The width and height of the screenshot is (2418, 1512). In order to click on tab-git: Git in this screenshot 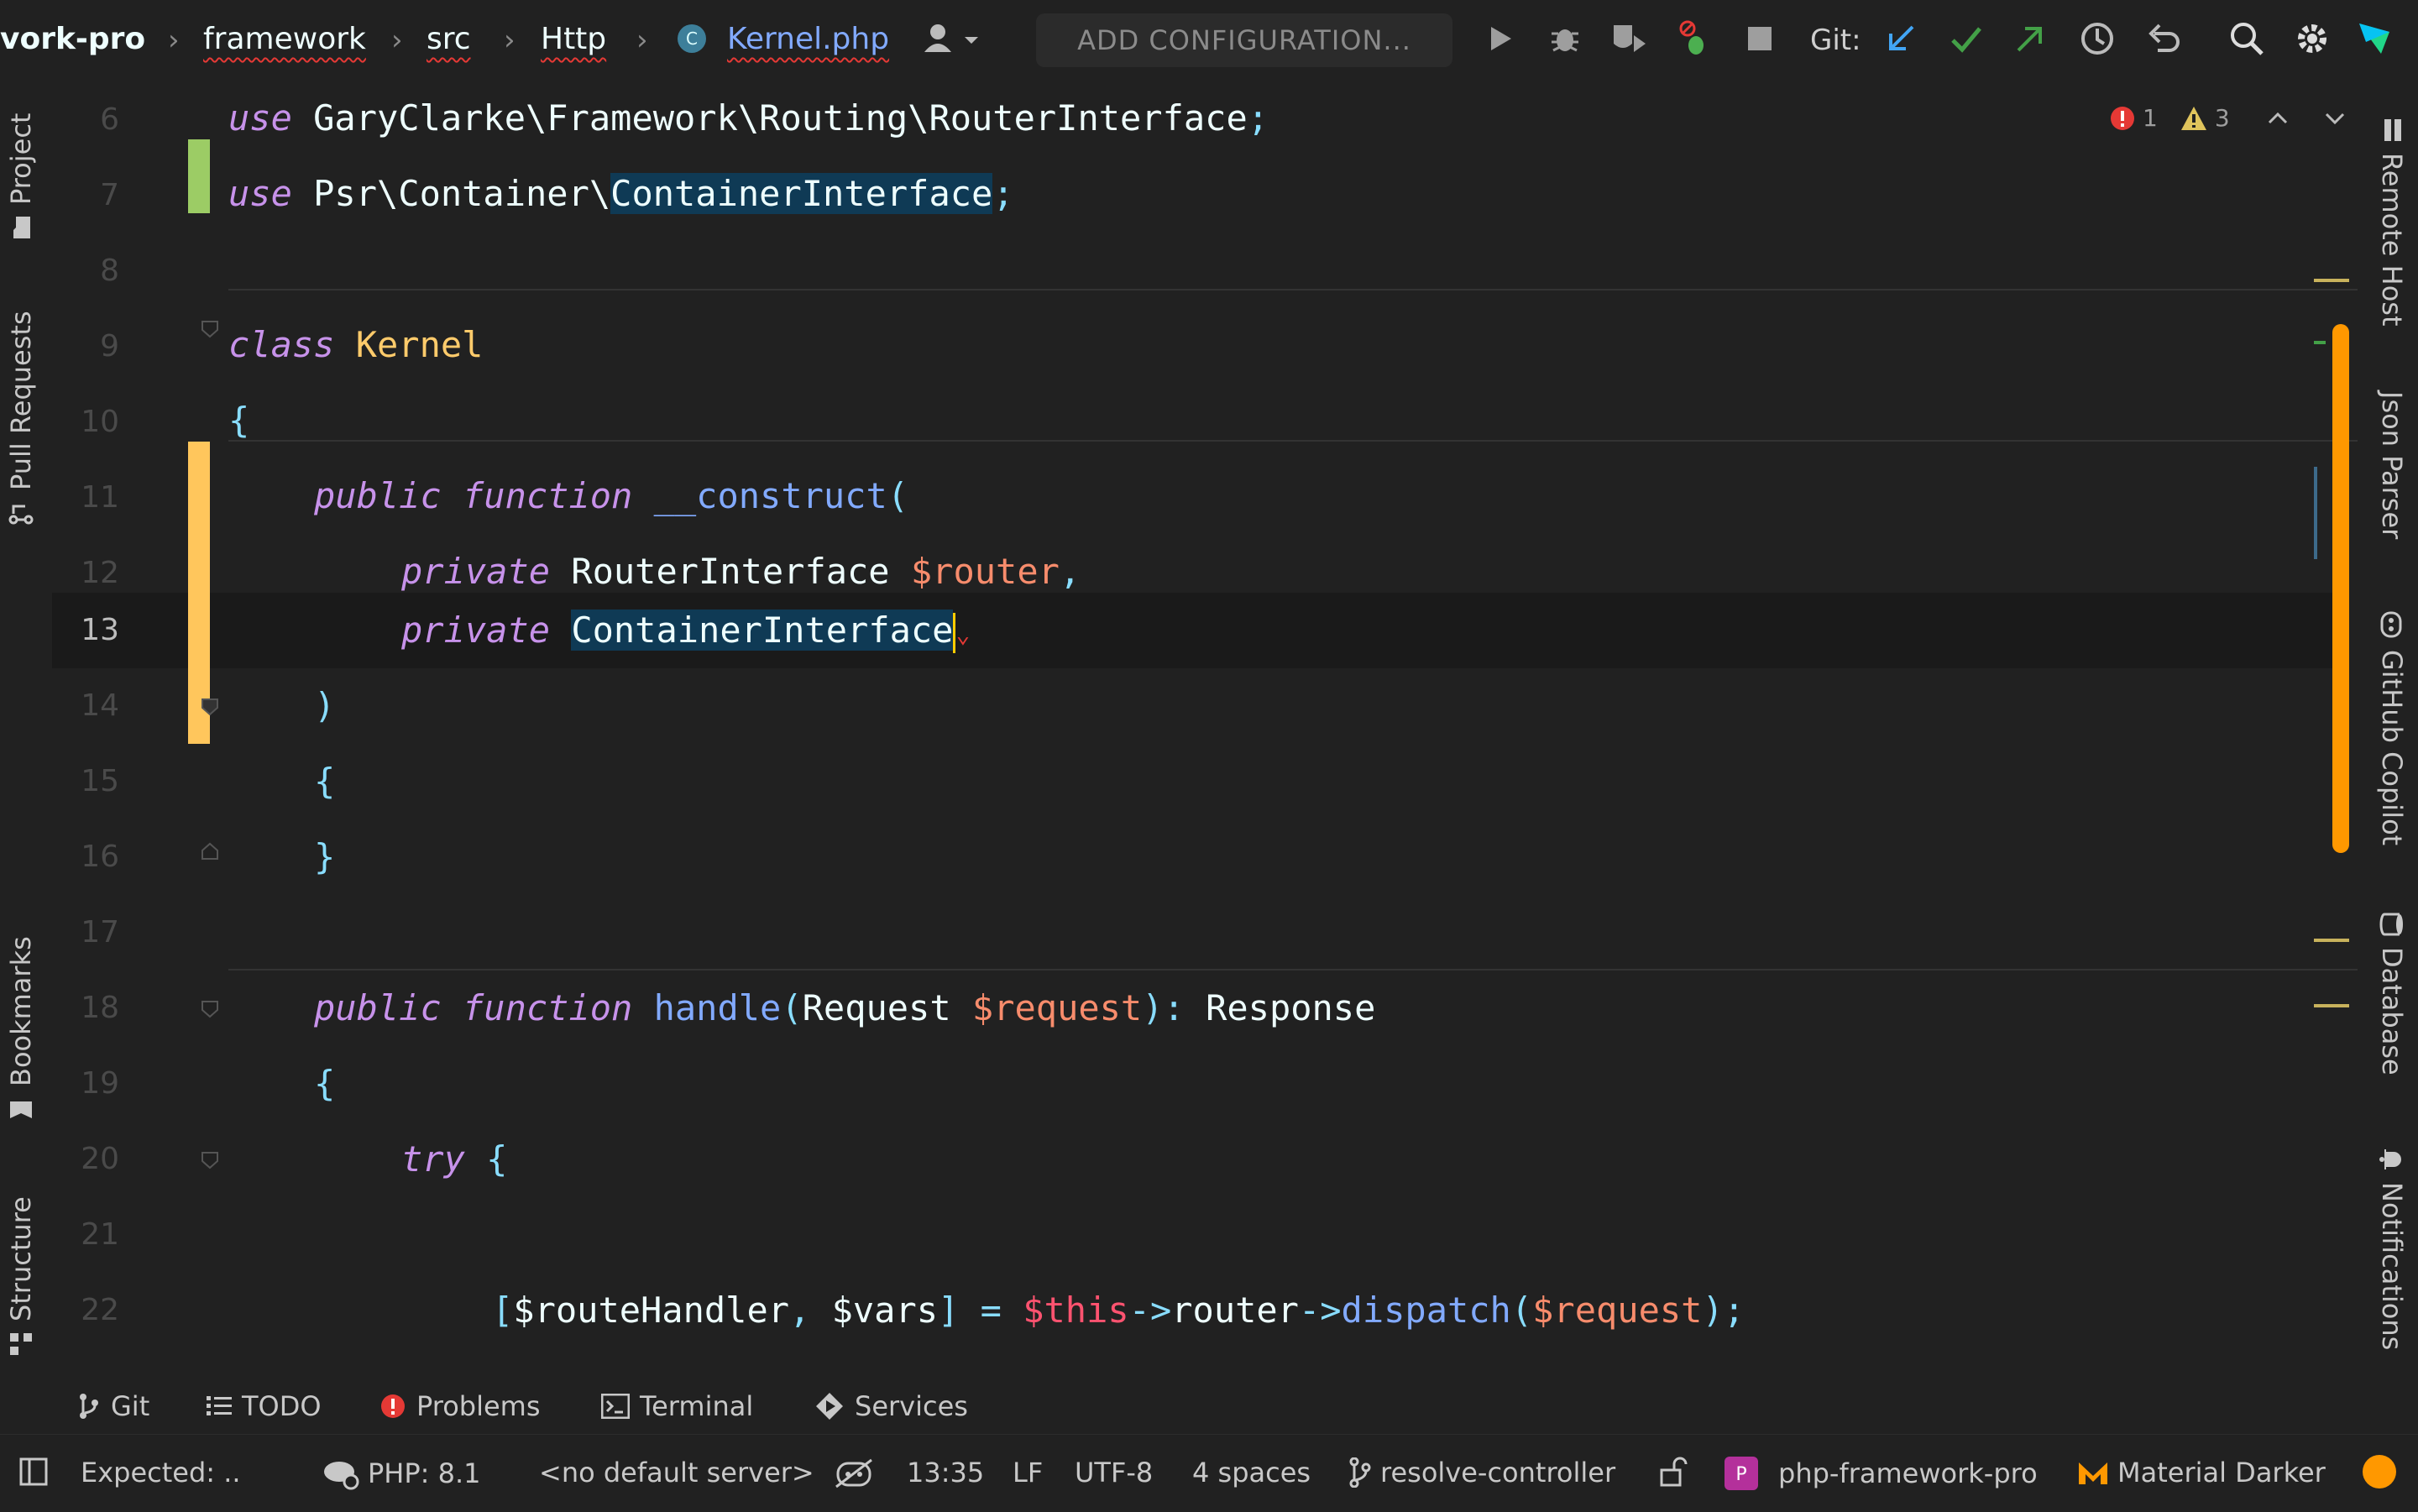, I will do `click(113, 1406)`.